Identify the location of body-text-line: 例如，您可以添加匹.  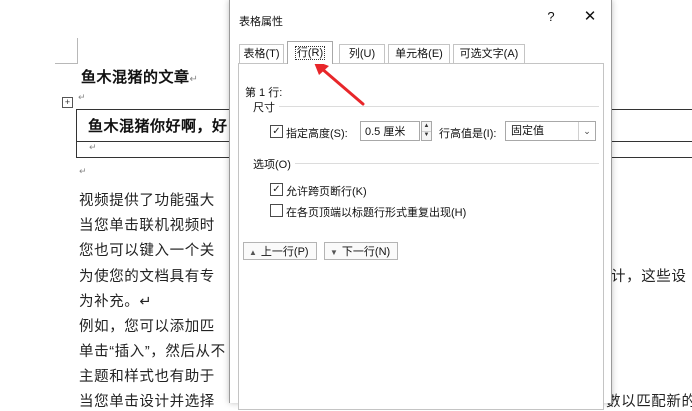
(147, 325).